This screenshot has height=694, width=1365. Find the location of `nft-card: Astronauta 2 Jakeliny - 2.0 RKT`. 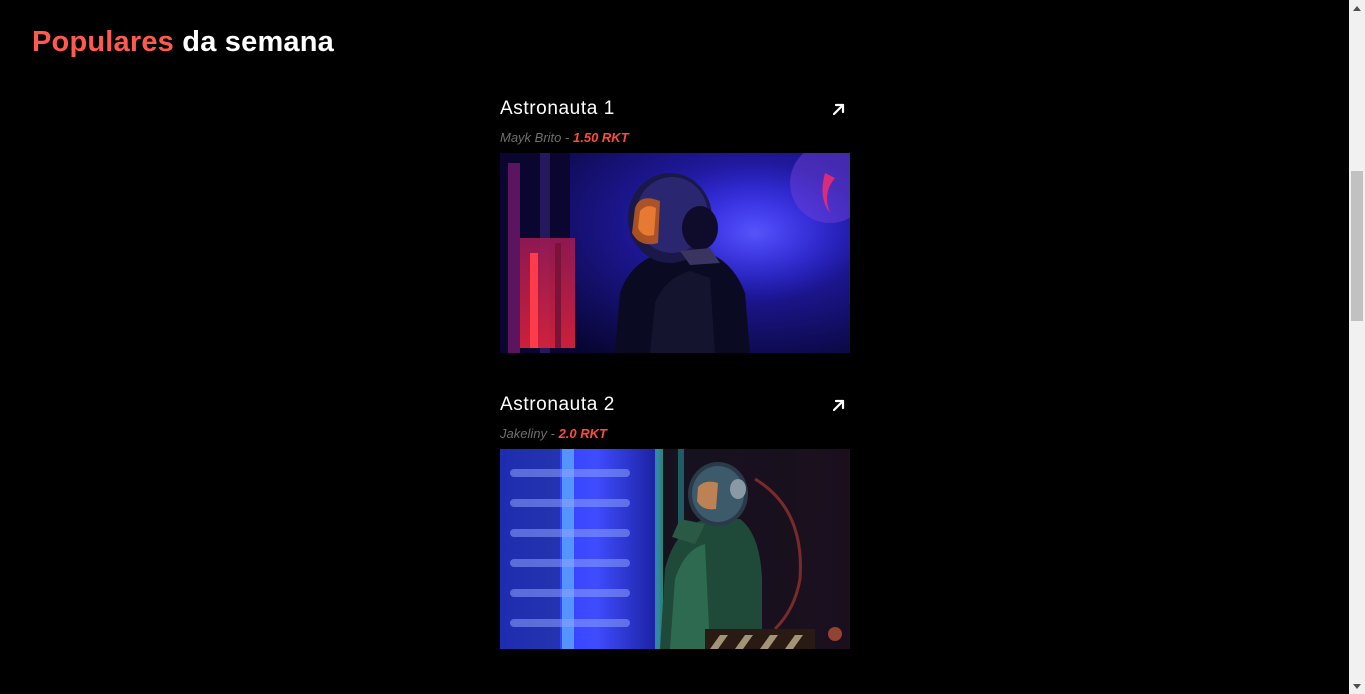

nft-card: Astronauta 2 Jakeliny - 2.0 RKT is located at coordinates (675, 520).